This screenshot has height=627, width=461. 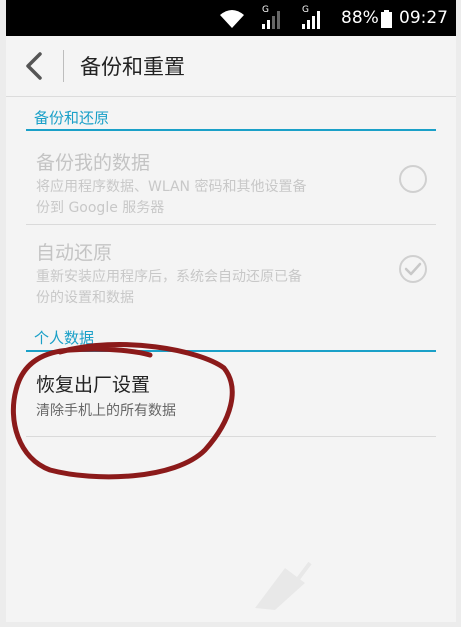 What do you see at coordinates (171, 187) in the screenshot?
I see `setting-subtitle-line1: 将应用程序数据、WLAN 密码和其他设置备` at bounding box center [171, 187].